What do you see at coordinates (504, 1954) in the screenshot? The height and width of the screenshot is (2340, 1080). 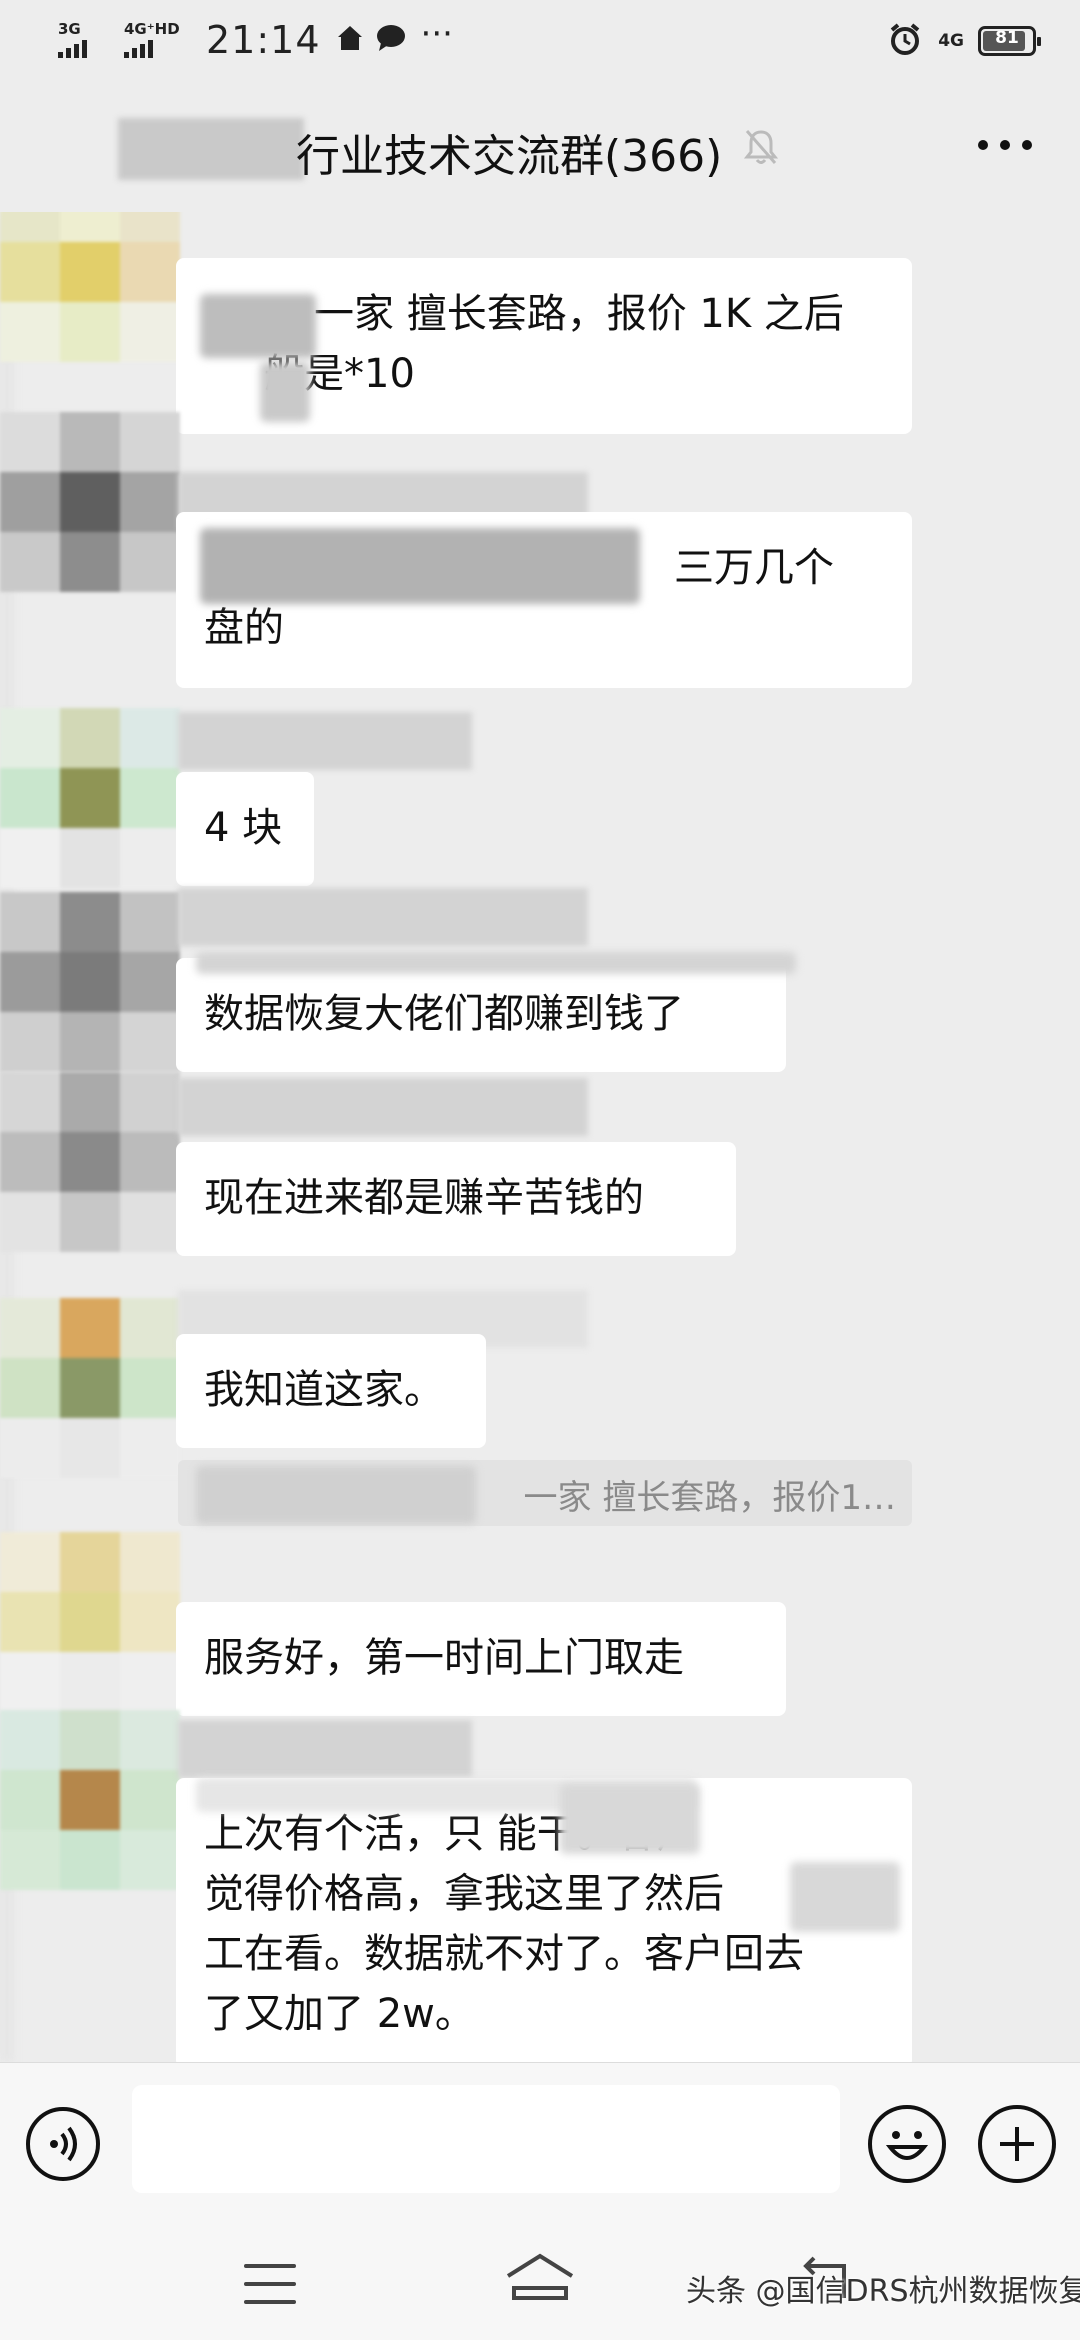 I see `message-text: 工在看。数据就不对了。客户回去` at bounding box center [504, 1954].